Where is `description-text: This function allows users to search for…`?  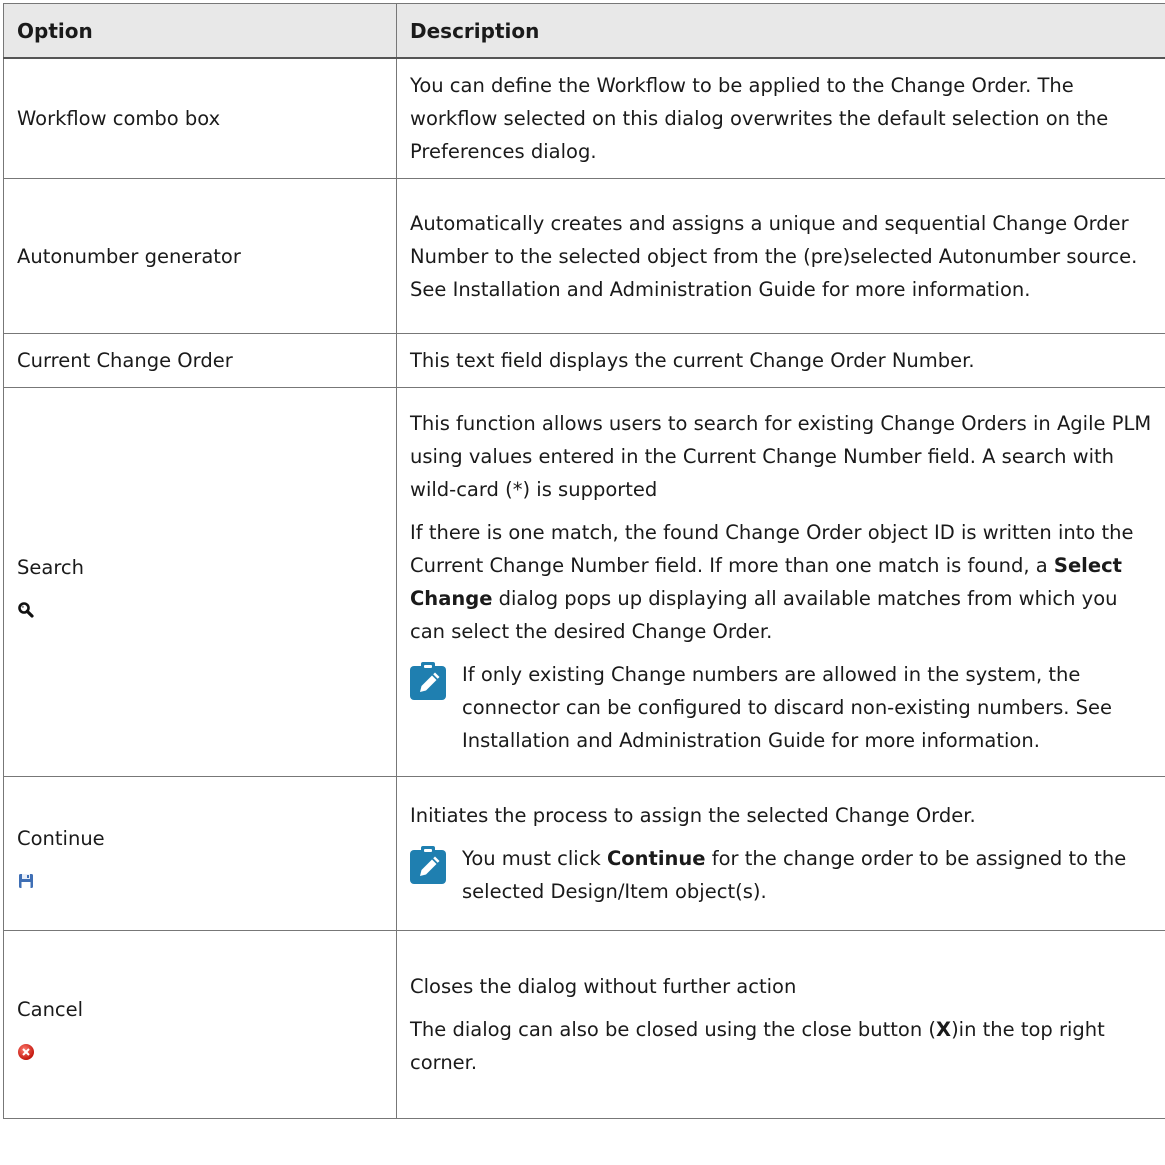
description-text: This function allows users to search for… is located at coordinates (781, 456).